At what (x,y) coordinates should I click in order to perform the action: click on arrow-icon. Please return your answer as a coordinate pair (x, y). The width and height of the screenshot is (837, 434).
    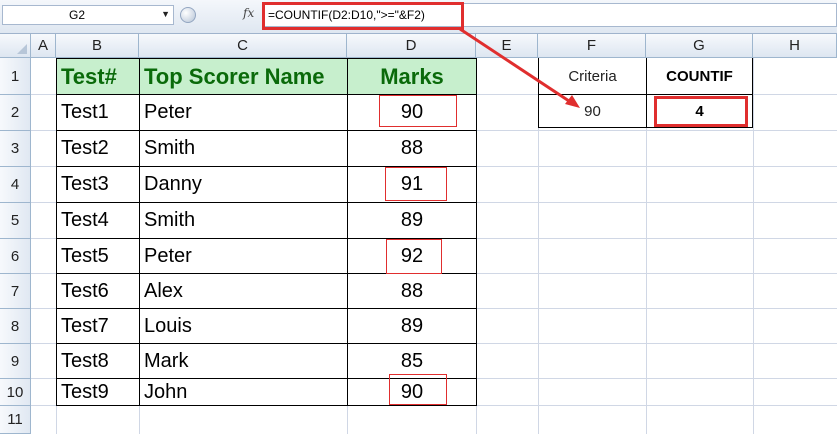
    Looking at the image, I should click on (519, 67).